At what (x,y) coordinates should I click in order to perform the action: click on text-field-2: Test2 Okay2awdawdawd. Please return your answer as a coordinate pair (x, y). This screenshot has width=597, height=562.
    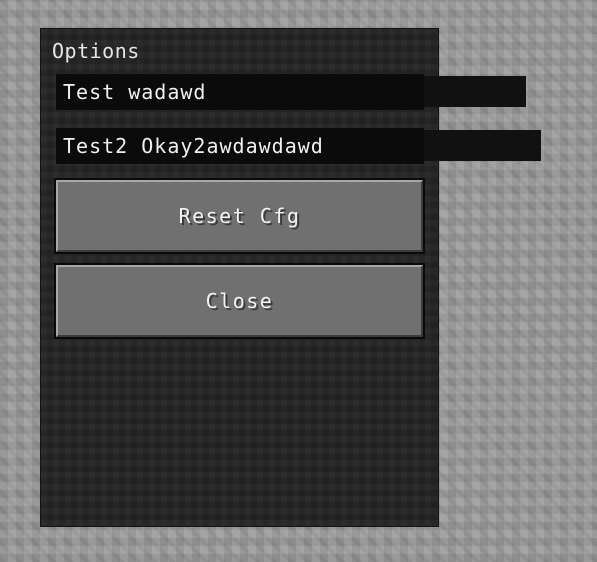
    Looking at the image, I should click on (240, 146).